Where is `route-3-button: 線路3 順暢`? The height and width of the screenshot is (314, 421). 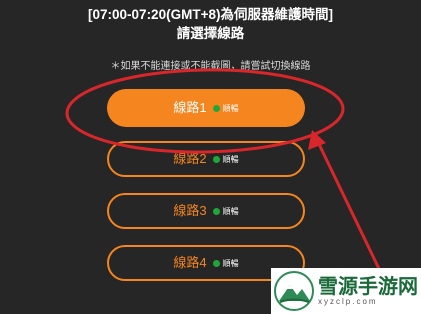
route-3-button: 線路3 順暢 is located at coordinates (206, 211).